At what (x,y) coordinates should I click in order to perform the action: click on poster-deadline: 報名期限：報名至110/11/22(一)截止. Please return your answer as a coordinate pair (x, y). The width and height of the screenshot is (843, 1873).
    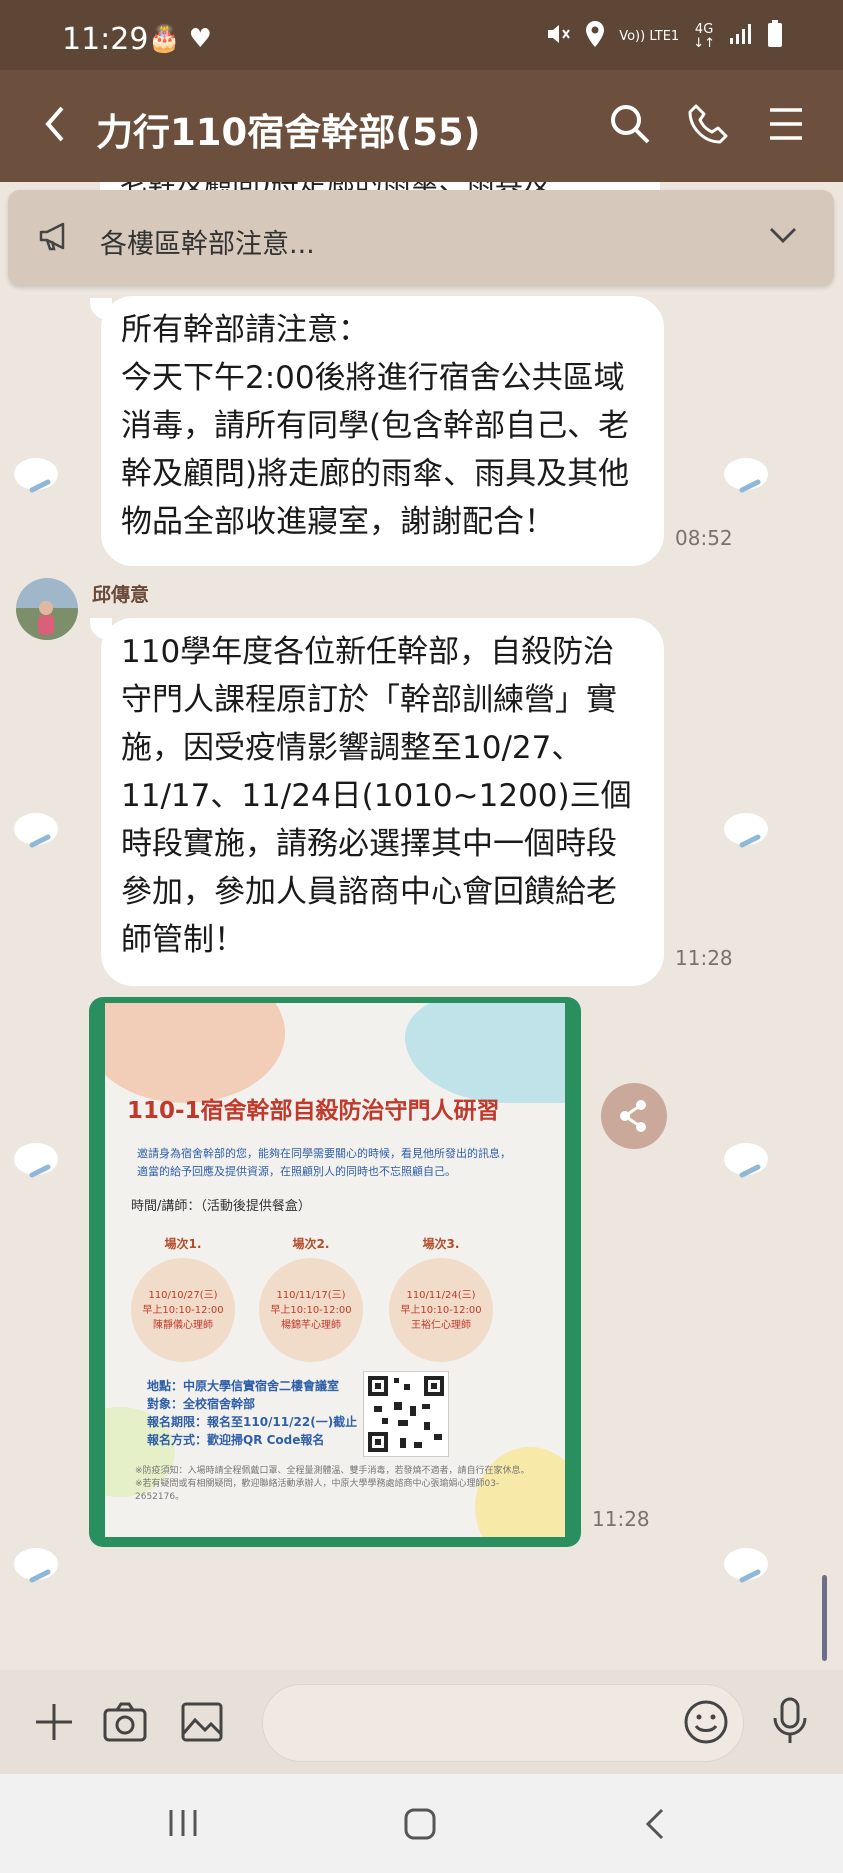
    Looking at the image, I should click on (252, 1422).